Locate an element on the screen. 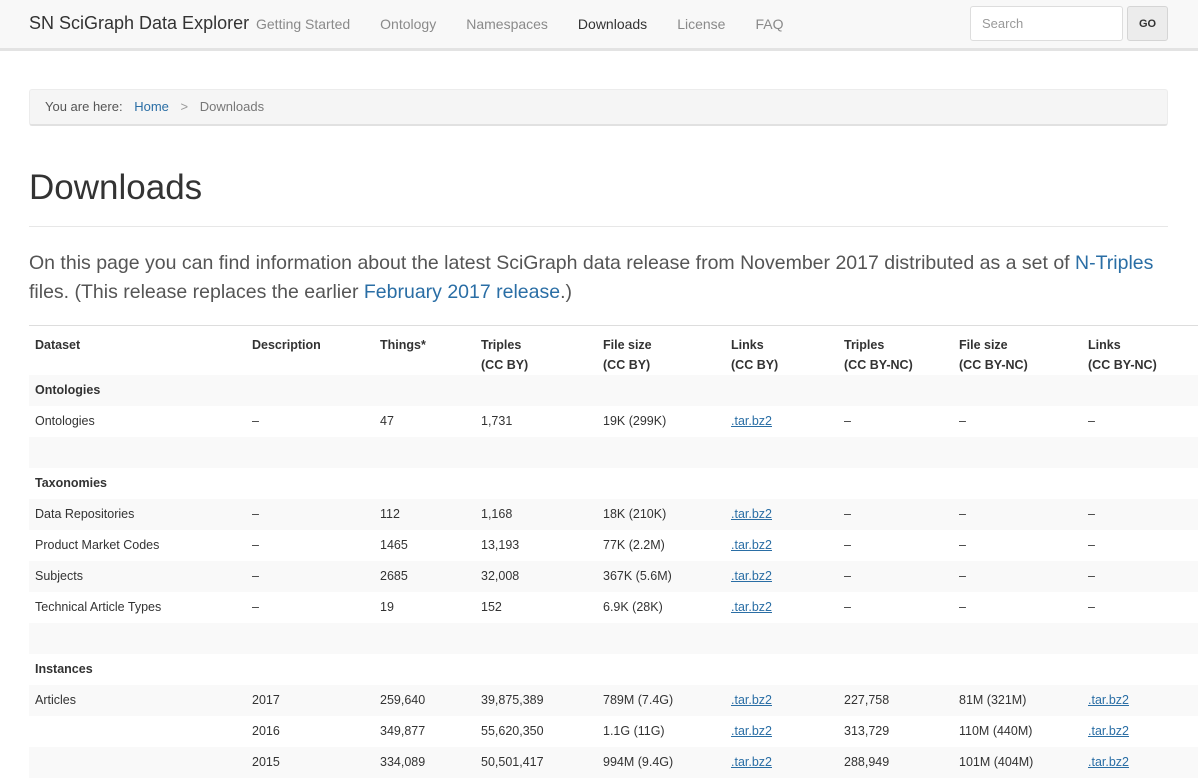 The width and height of the screenshot is (1198, 778). brand-title: SN SciGraph Data Explorer is located at coordinates (139, 23).